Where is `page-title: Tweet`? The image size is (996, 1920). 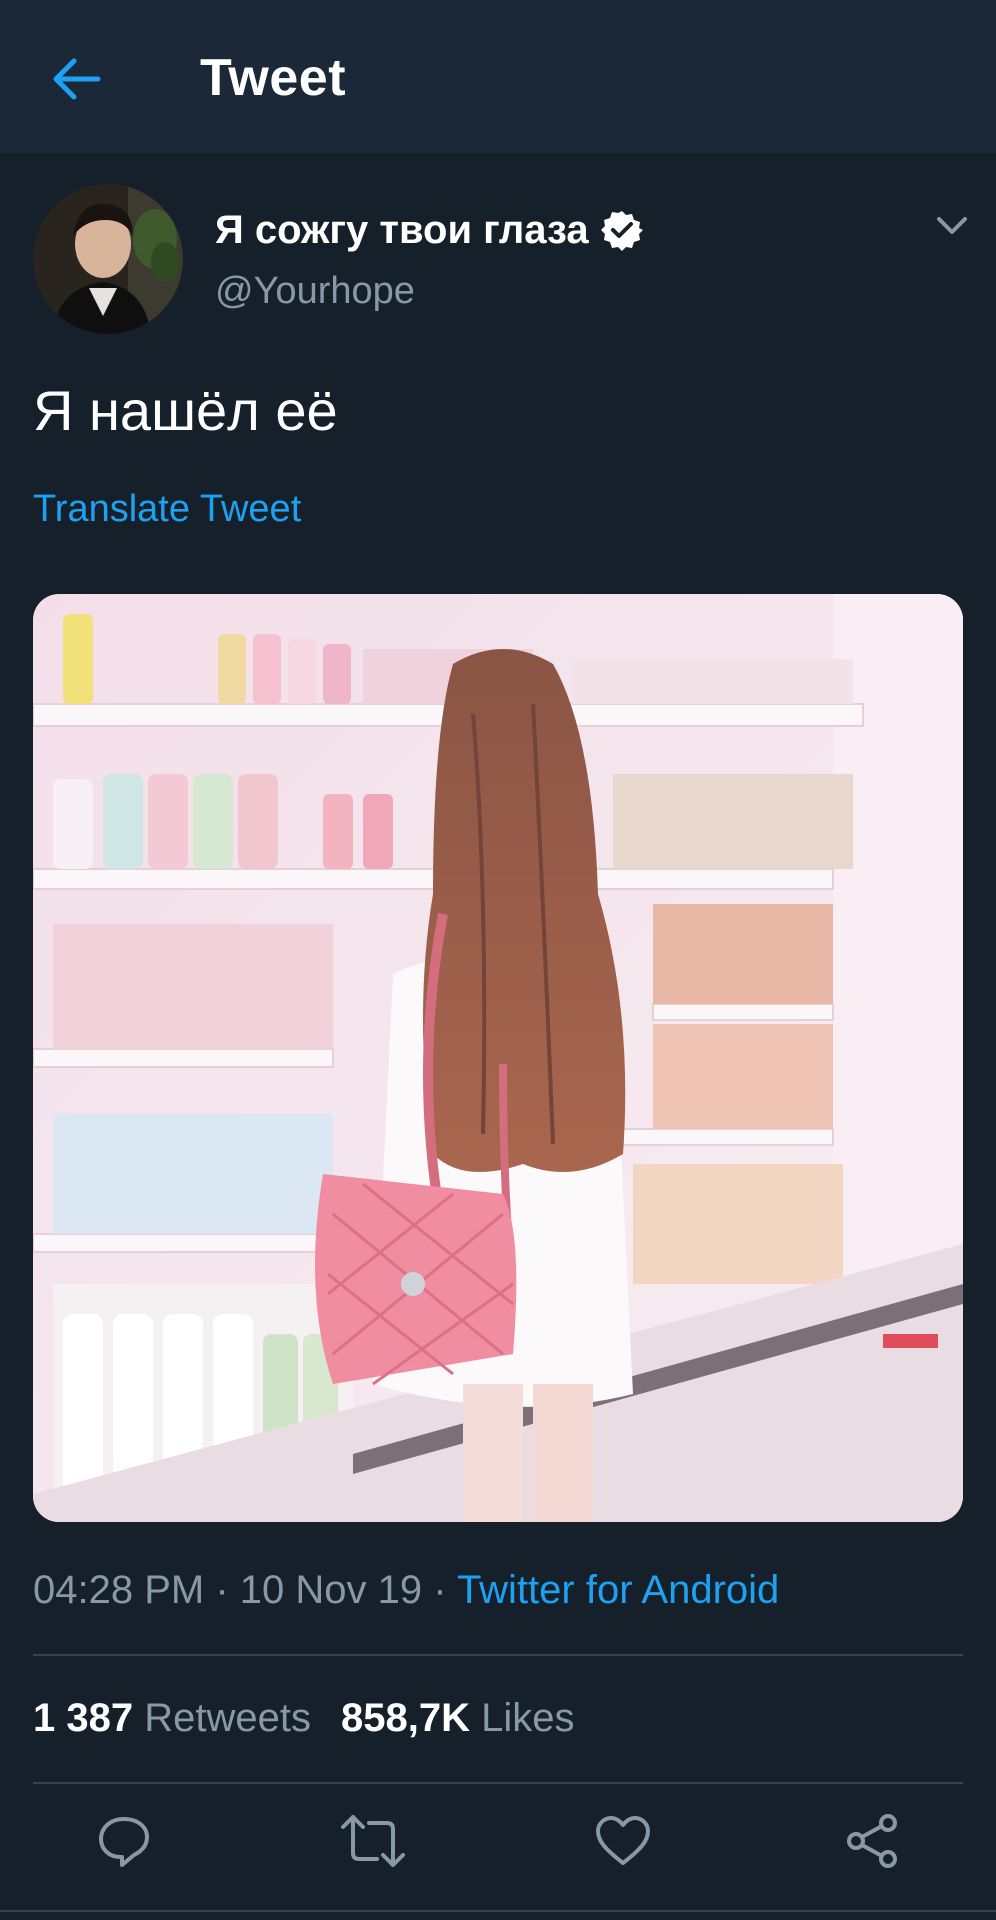 page-title: Tweet is located at coordinates (273, 78).